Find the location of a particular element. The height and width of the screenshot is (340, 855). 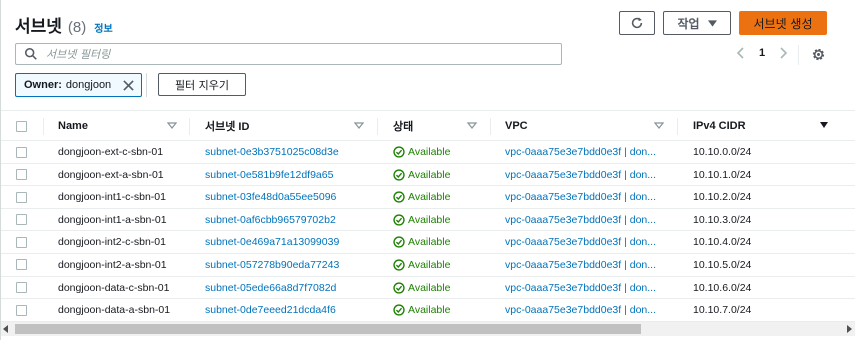

create-subnet-button: 서브넷 생성 is located at coordinates (783, 23).